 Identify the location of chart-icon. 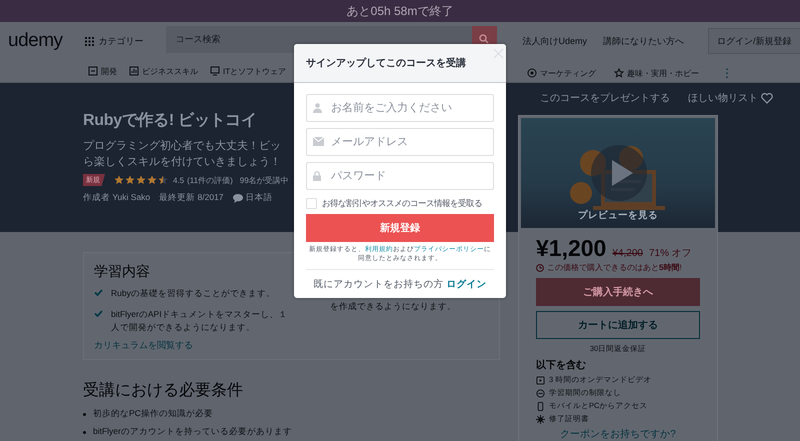
(134, 71).